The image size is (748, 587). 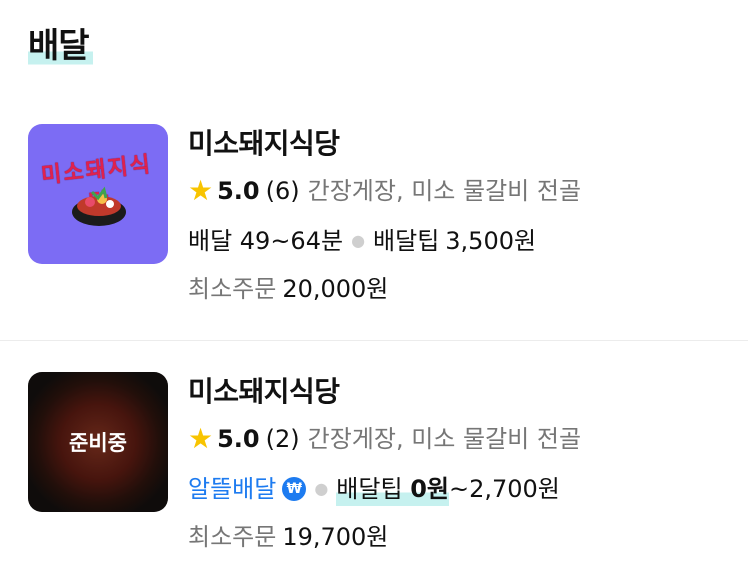 I want to click on review-count: (6), so click(x=282, y=191).